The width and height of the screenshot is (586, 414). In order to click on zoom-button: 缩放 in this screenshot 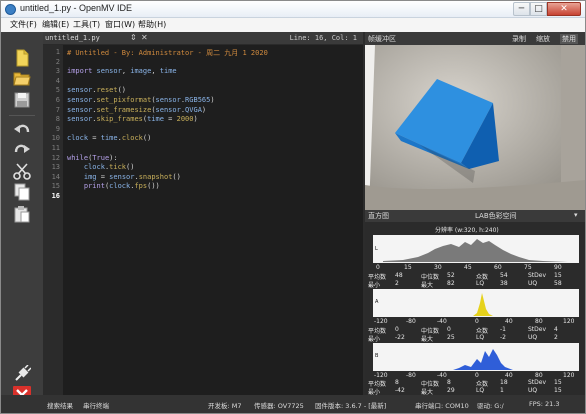, I will do `click(543, 39)`.